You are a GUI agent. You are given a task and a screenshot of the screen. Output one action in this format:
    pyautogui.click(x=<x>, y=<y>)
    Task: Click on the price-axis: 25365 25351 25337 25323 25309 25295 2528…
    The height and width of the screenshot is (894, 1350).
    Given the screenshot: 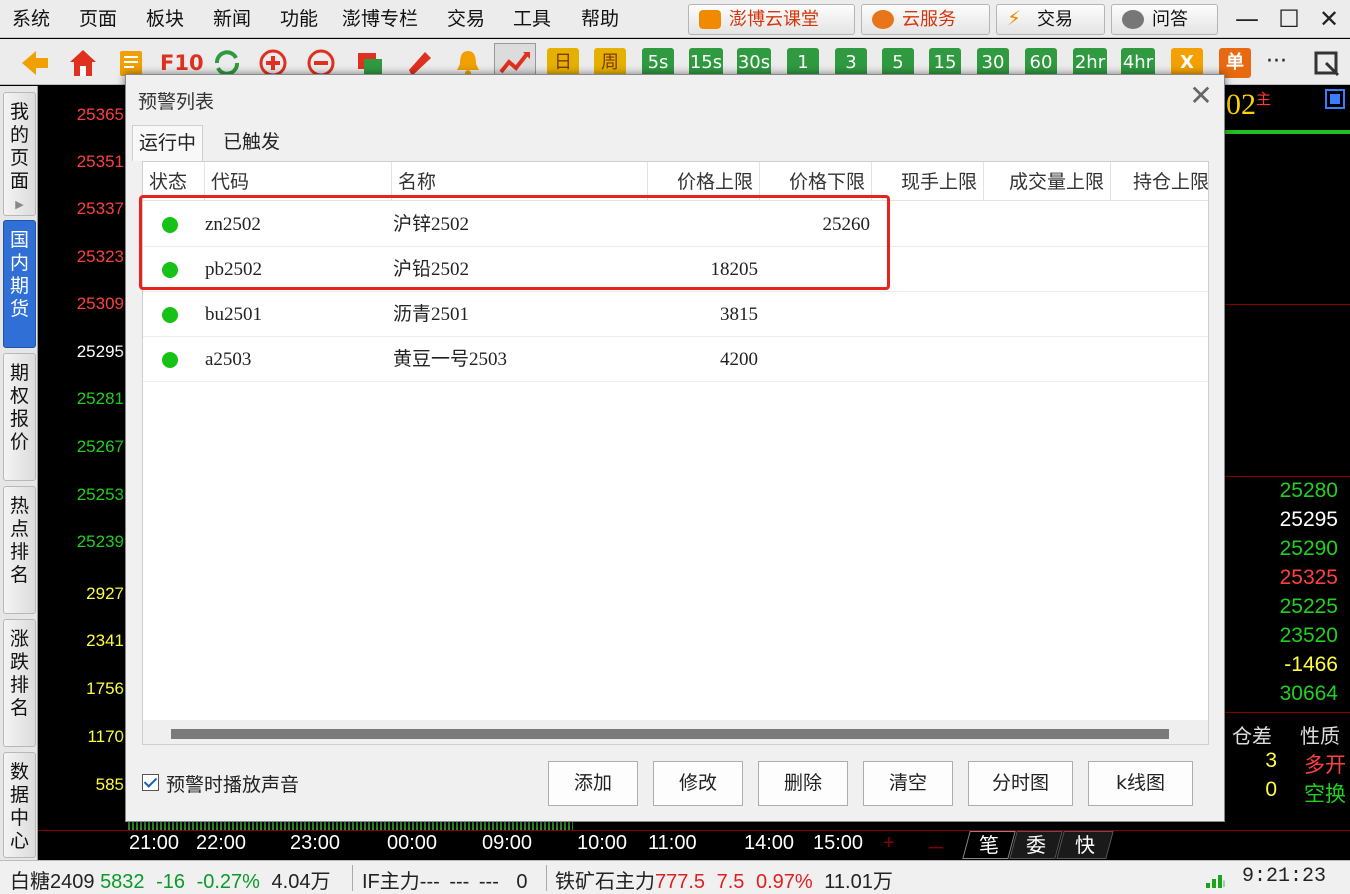 What is the action you would take?
    pyautogui.click(x=83, y=458)
    